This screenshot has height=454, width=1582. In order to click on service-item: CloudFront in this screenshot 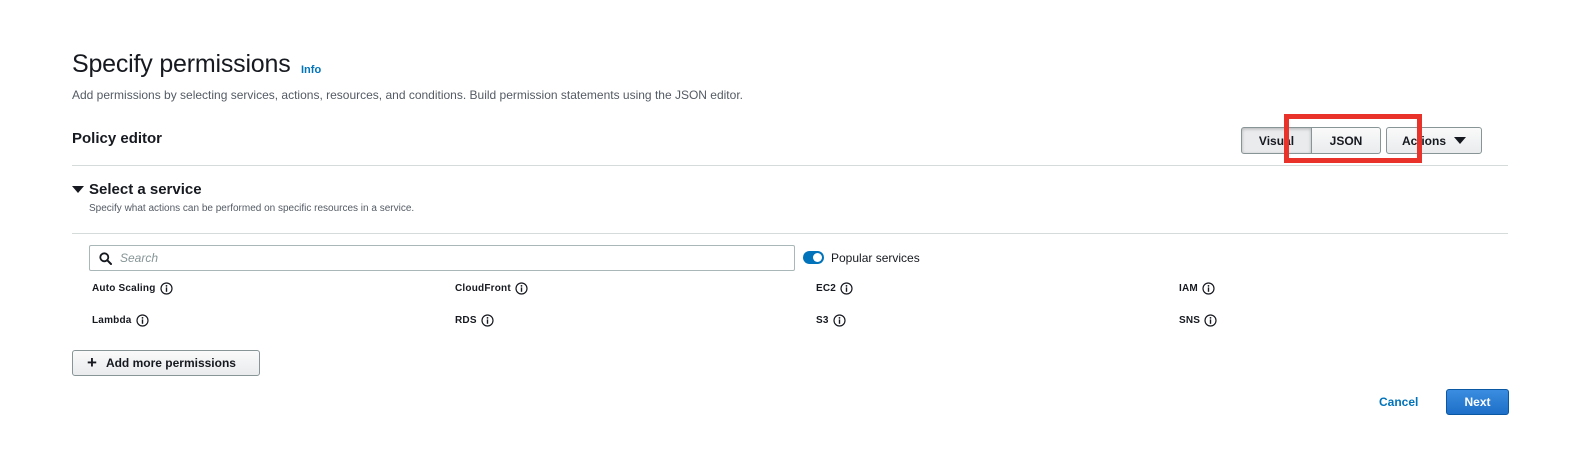, I will do `click(491, 288)`.